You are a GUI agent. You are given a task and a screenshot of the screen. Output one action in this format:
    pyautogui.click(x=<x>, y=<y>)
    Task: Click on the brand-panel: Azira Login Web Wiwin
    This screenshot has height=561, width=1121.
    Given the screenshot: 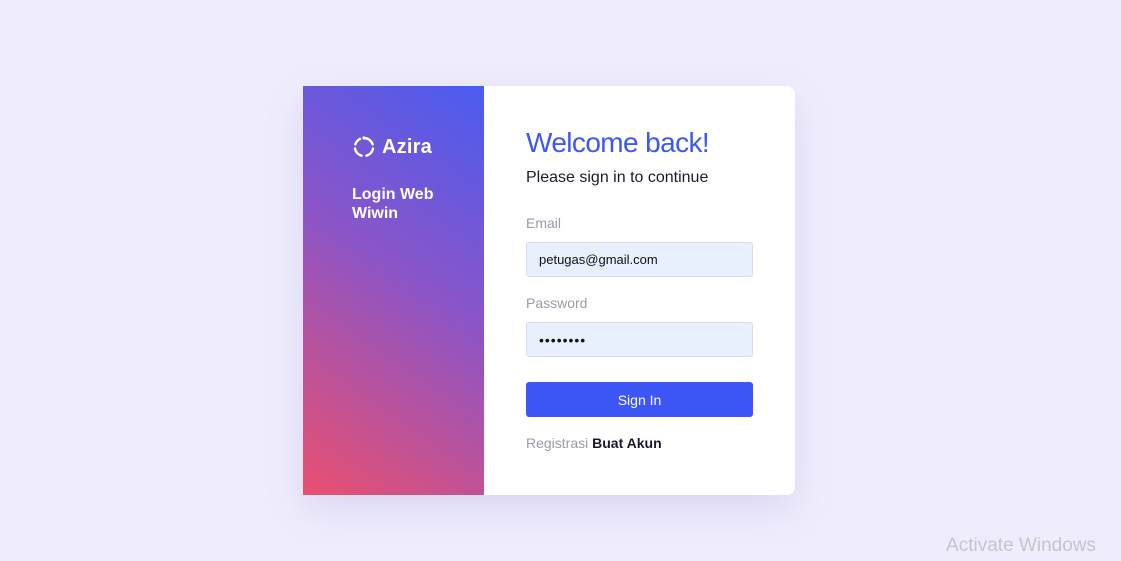 What is the action you would take?
    pyautogui.click(x=393, y=290)
    